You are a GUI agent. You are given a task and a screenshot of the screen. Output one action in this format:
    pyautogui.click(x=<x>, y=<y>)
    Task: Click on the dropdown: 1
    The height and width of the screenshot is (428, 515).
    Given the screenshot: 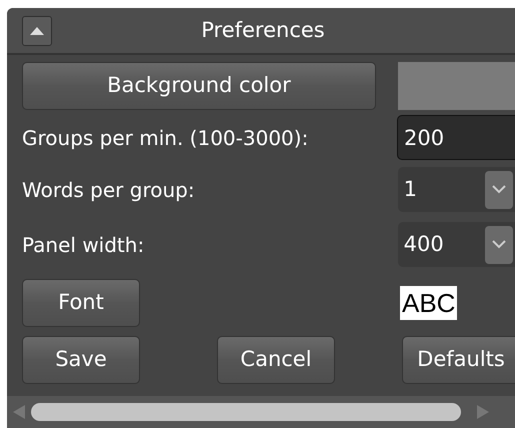 What is the action you would take?
    pyautogui.click(x=456, y=189)
    